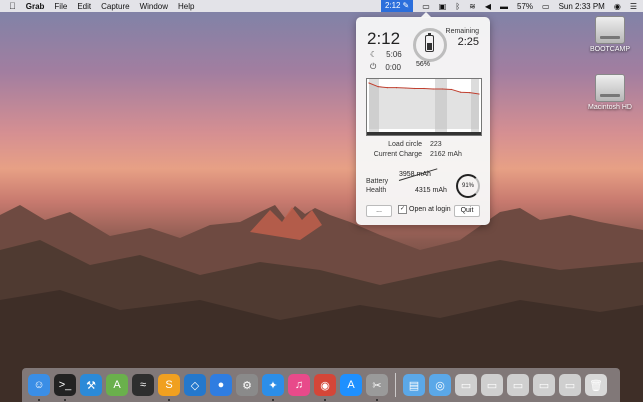  What do you see at coordinates (443, 6) in the screenshot?
I see `screen-icon: ▣` at bounding box center [443, 6].